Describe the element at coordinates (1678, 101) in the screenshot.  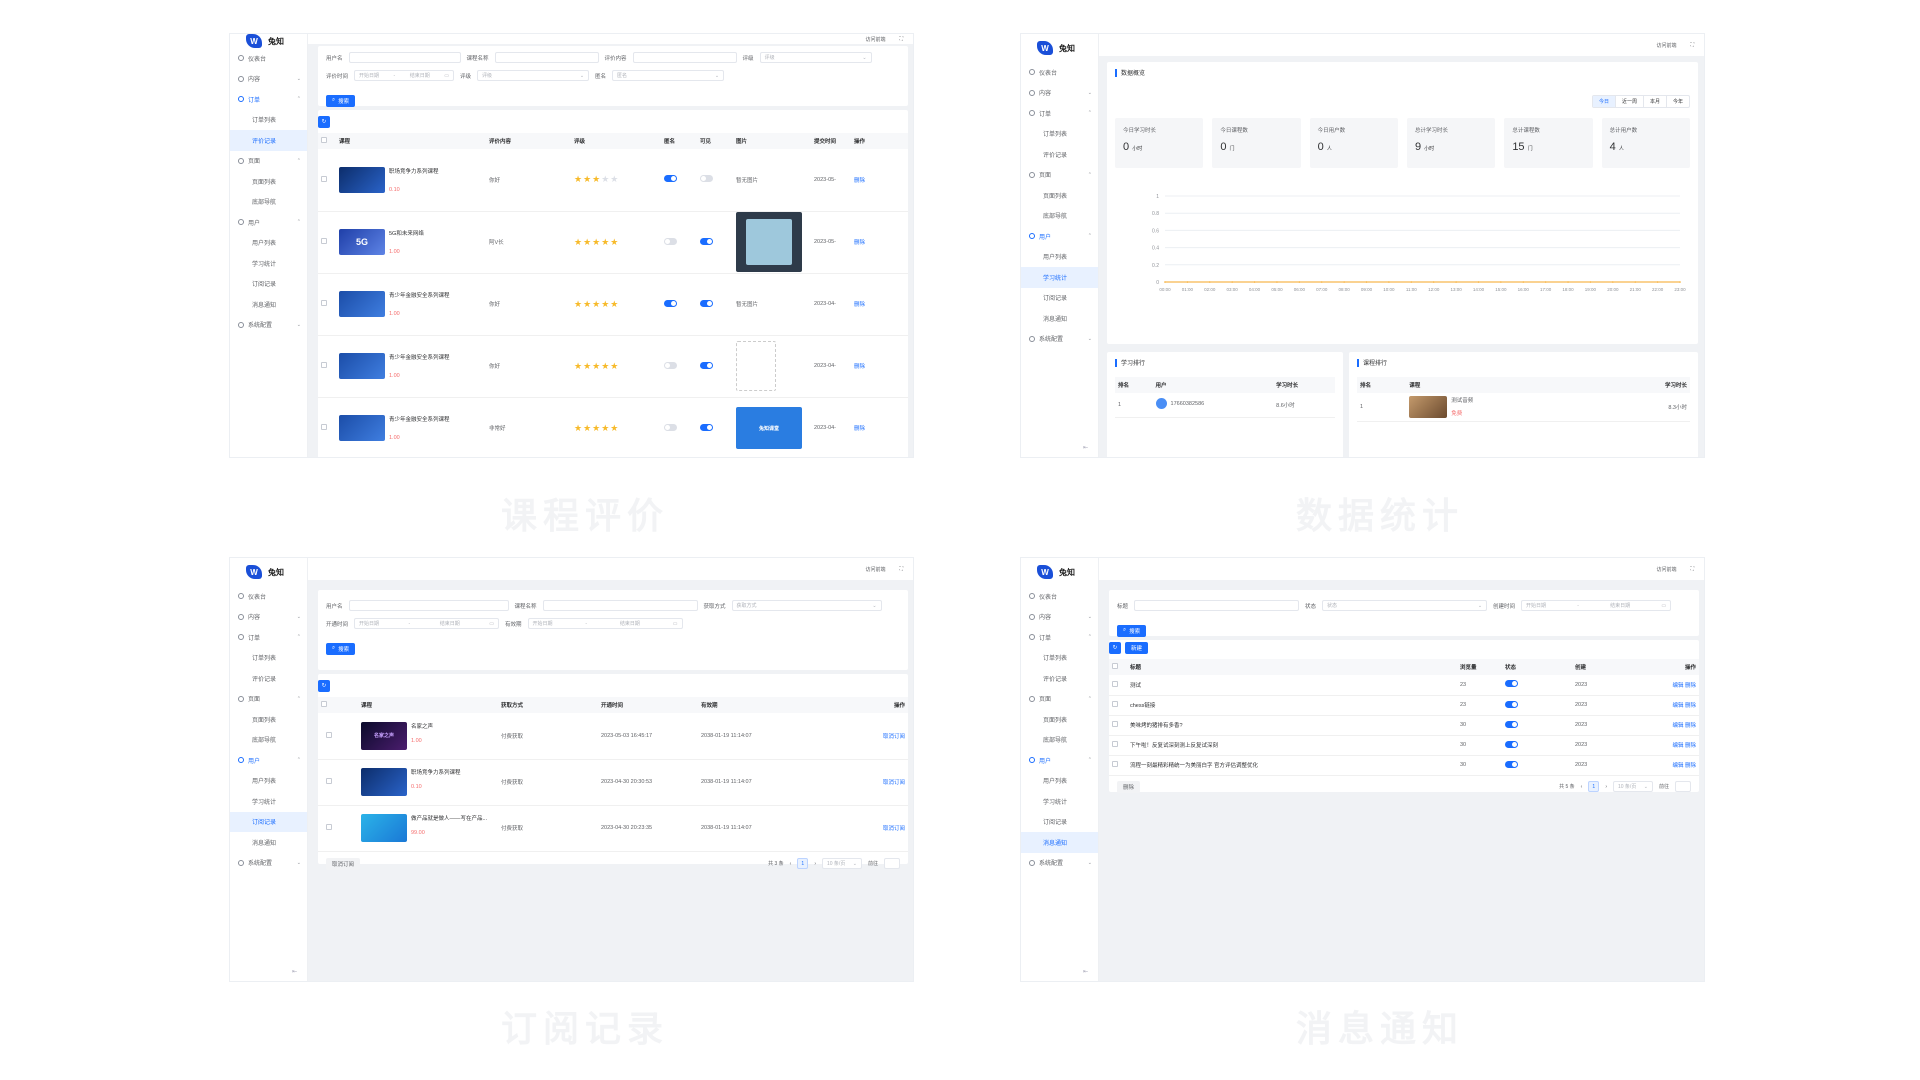
I see `range-year: 今年` at that location.